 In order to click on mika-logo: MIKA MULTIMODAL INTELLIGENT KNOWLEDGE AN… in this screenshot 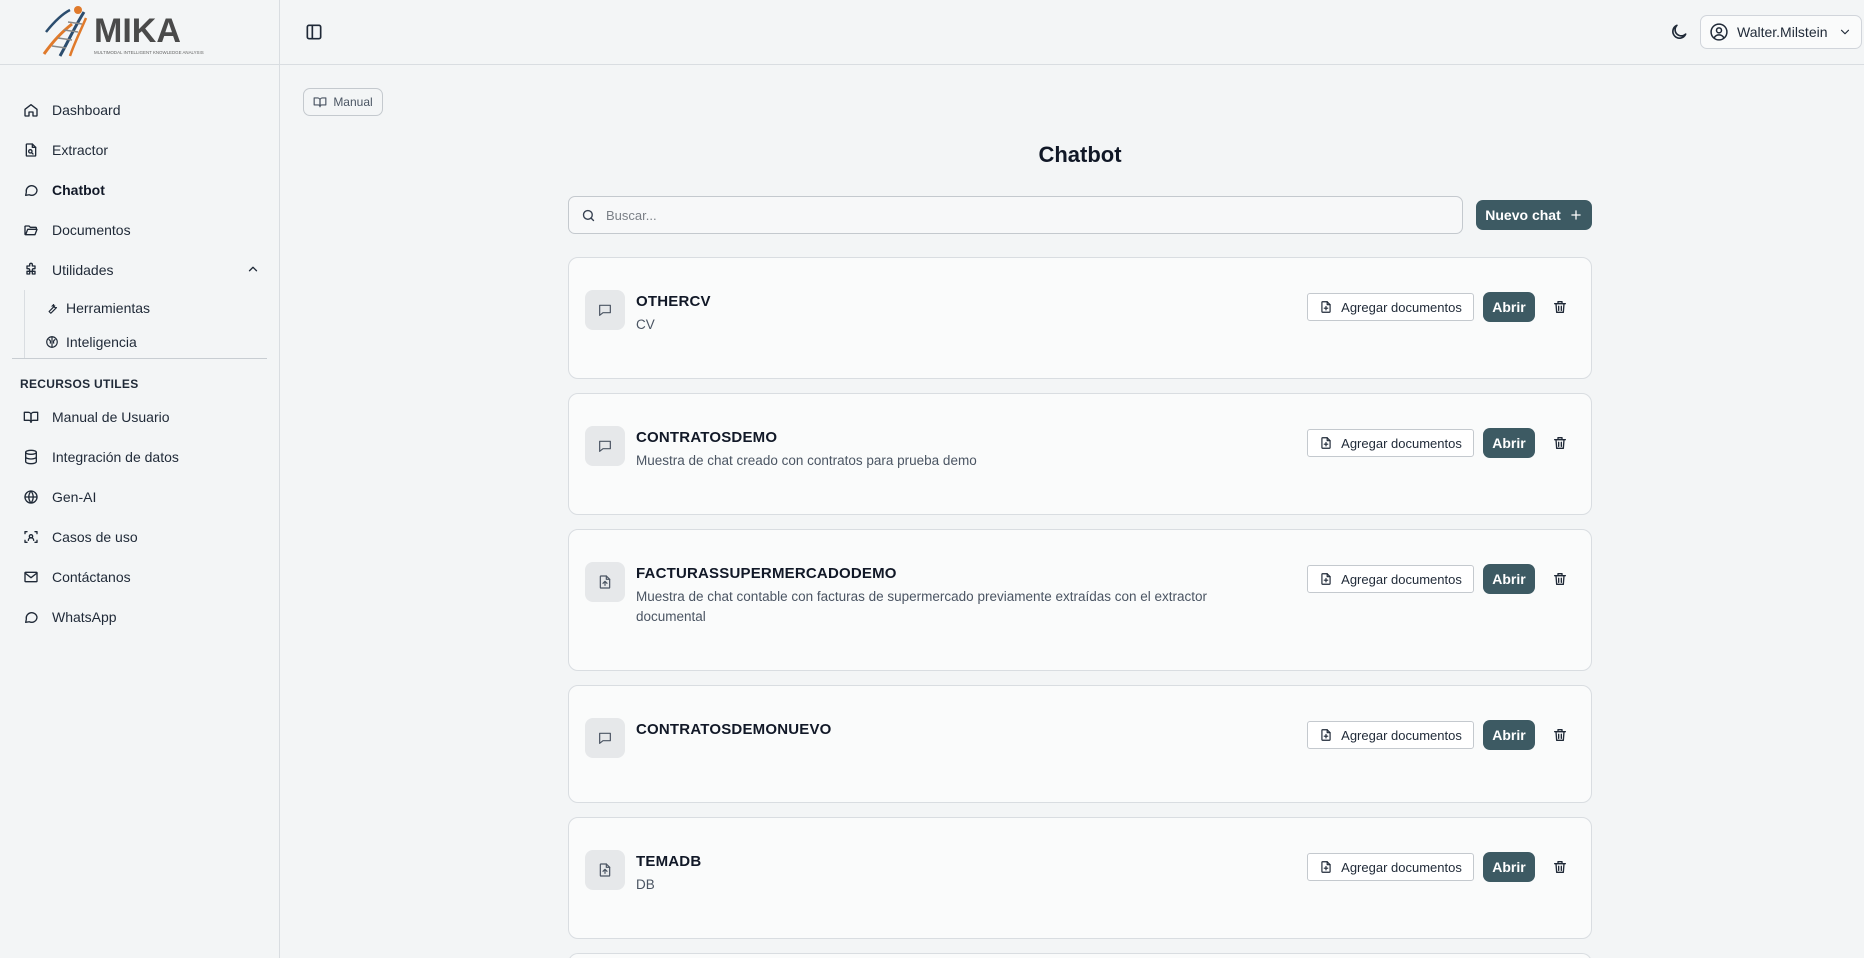, I will do `click(140, 33)`.